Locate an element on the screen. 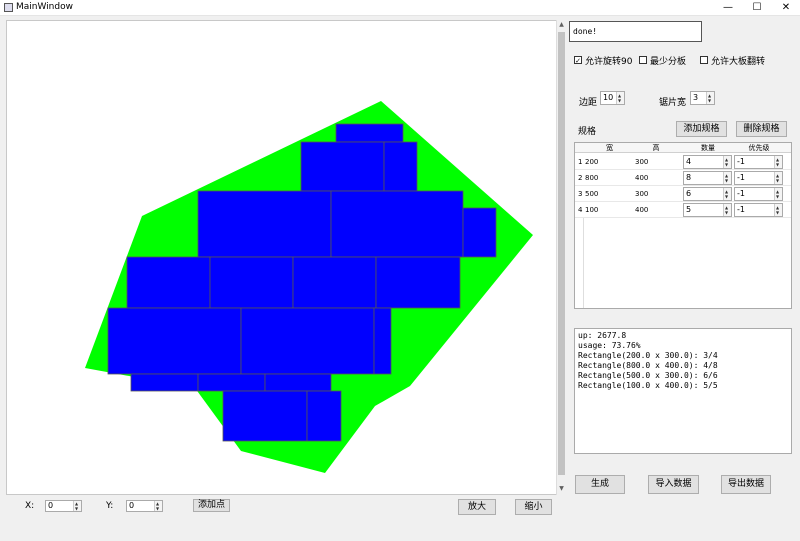 This screenshot has width=800, height=541. scroll-thumb is located at coordinates (561, 253).